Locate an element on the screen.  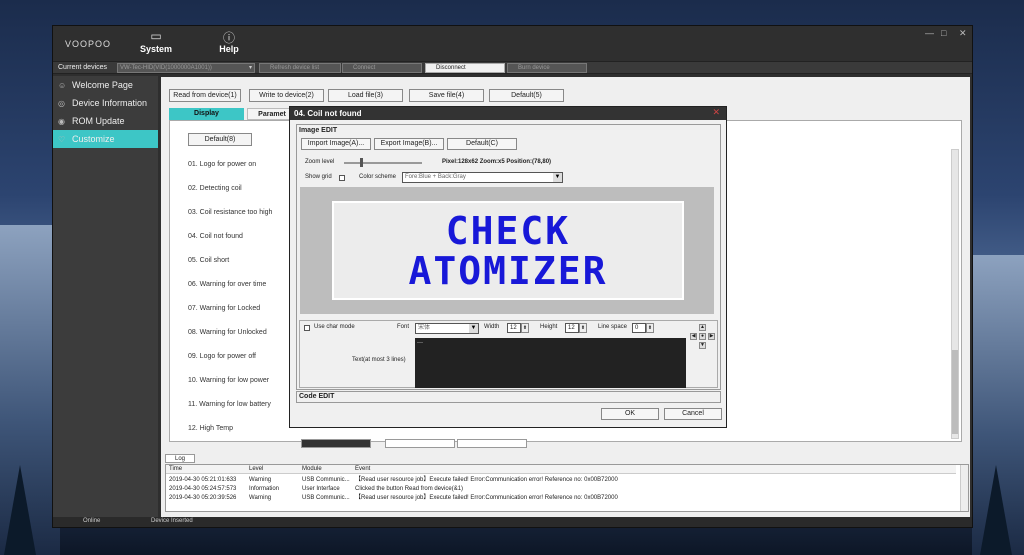
image-preview: CHECK ATOMIZER is located at coordinates (507, 250).